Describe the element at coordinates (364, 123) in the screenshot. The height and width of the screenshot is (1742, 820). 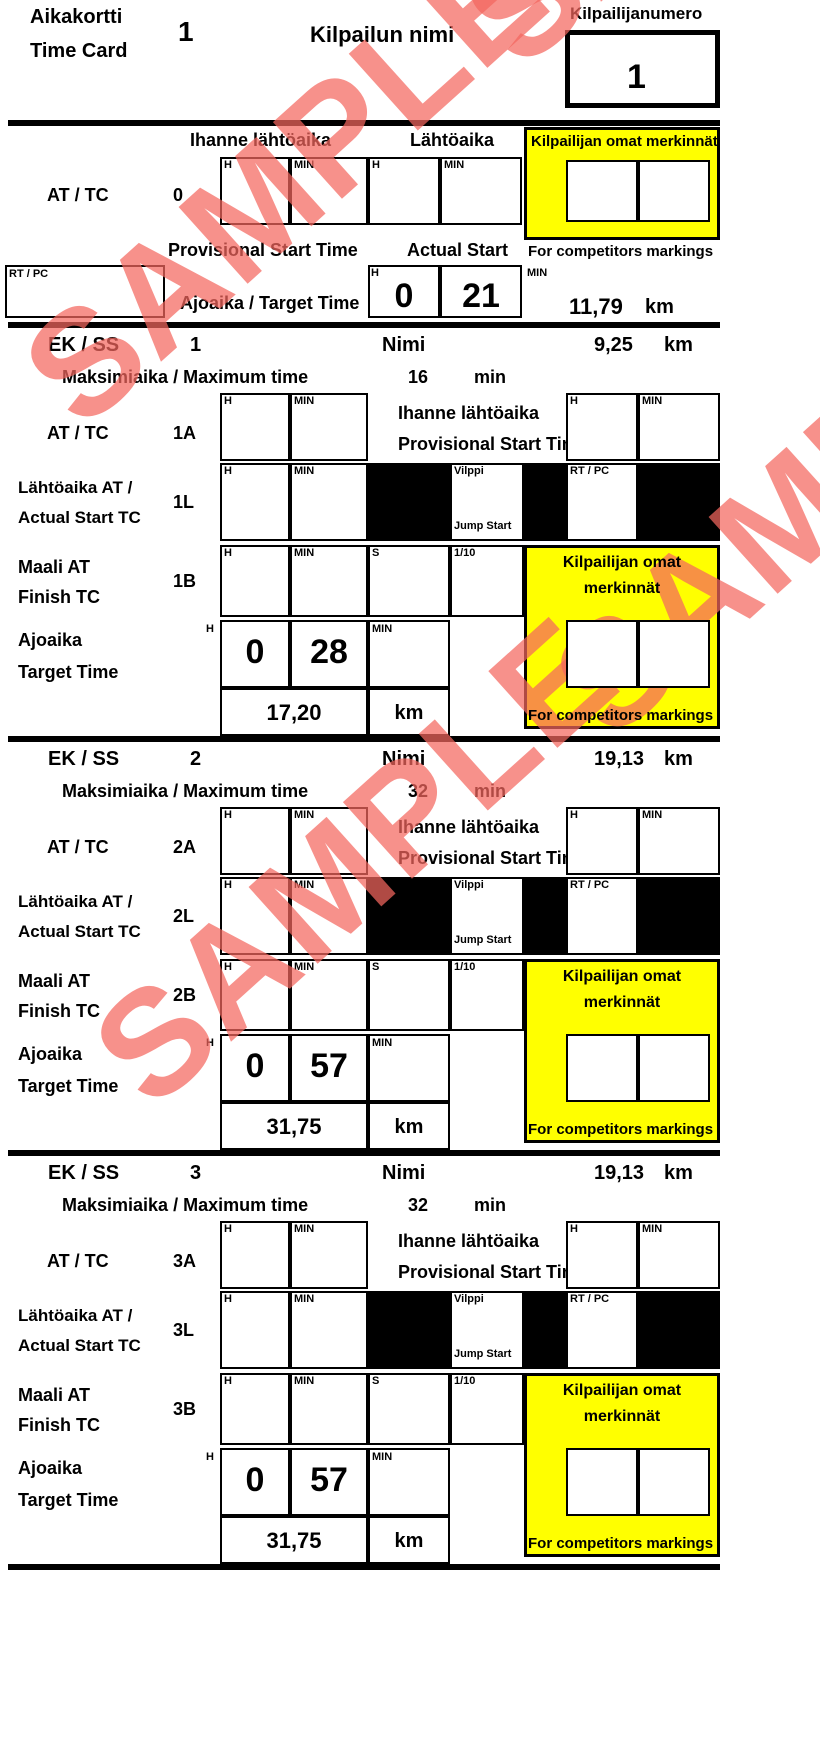
I see `header-divider` at that location.